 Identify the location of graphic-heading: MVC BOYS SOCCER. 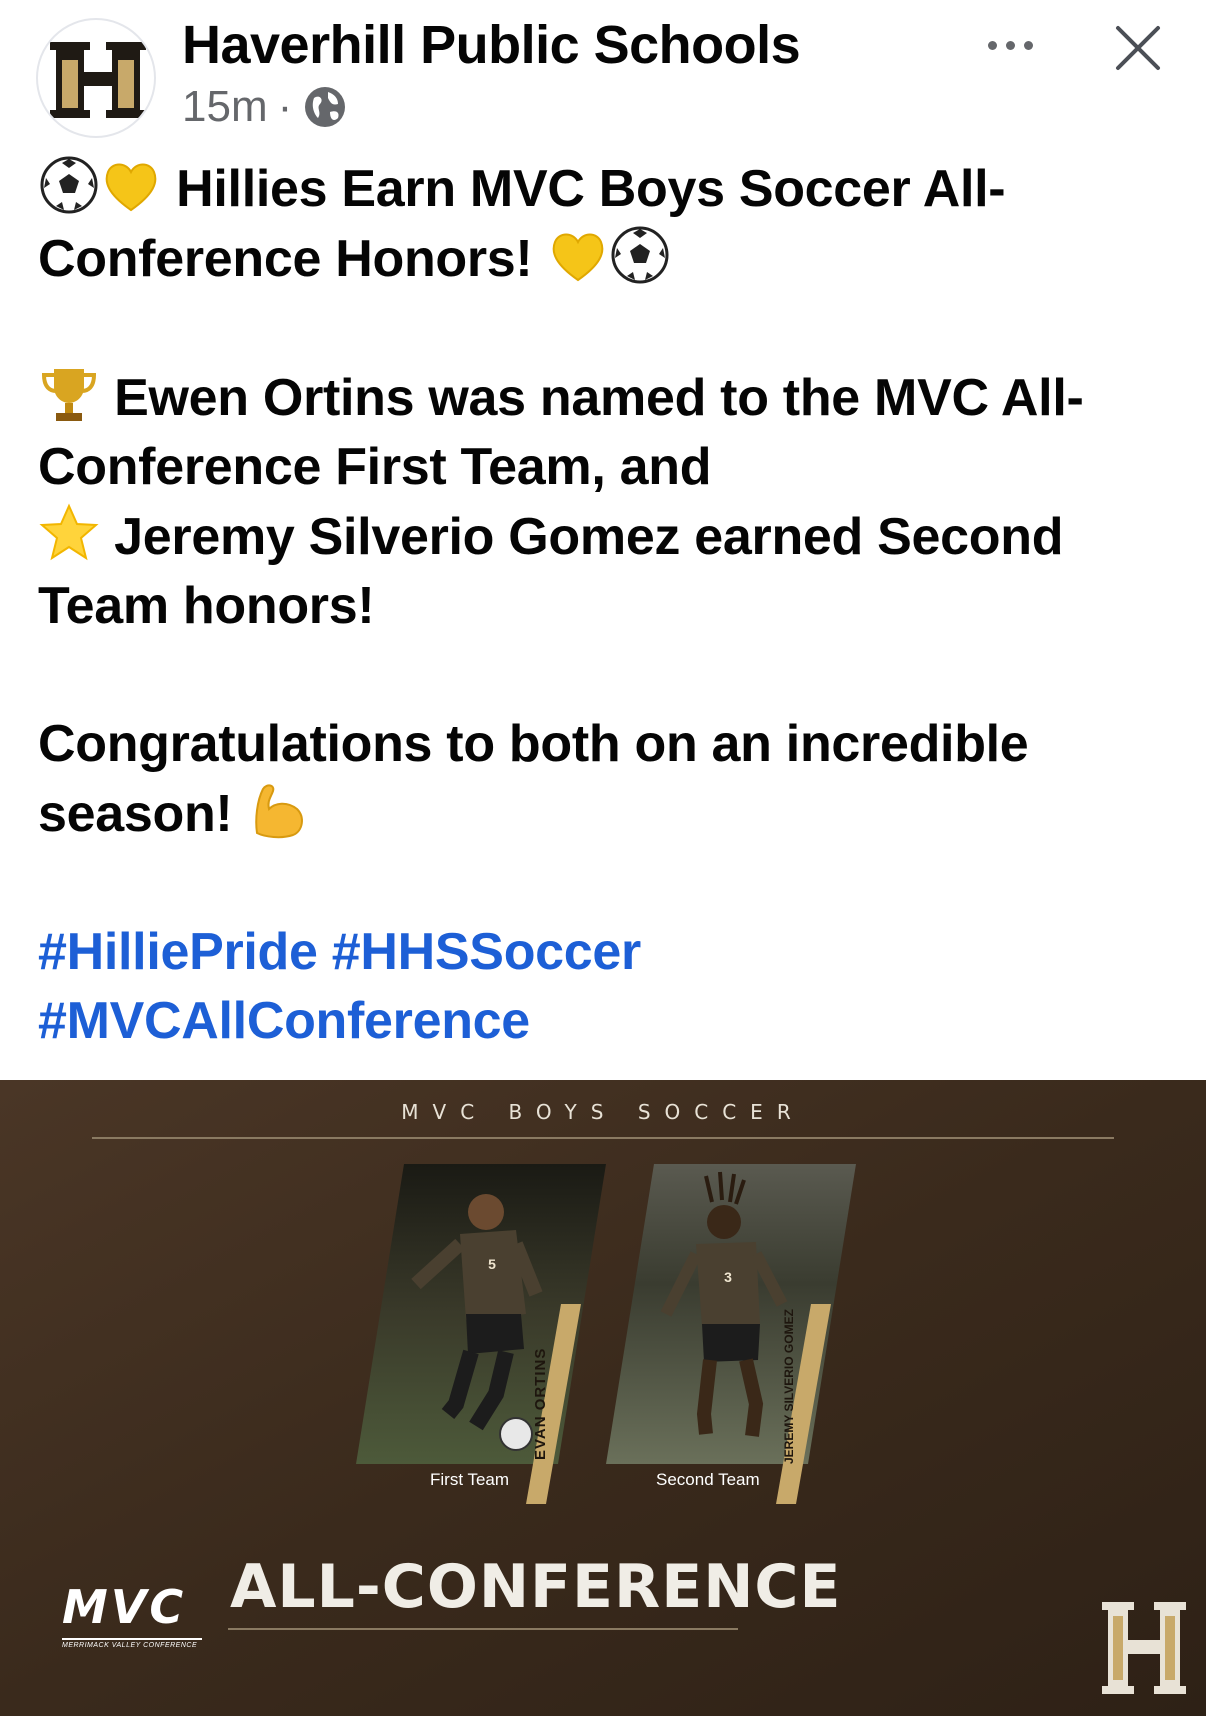
(603, 1112).